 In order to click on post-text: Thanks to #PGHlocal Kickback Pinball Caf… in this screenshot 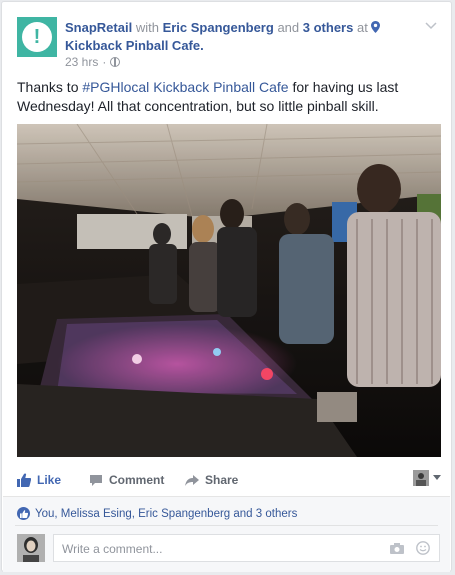, I will do `click(229, 97)`.